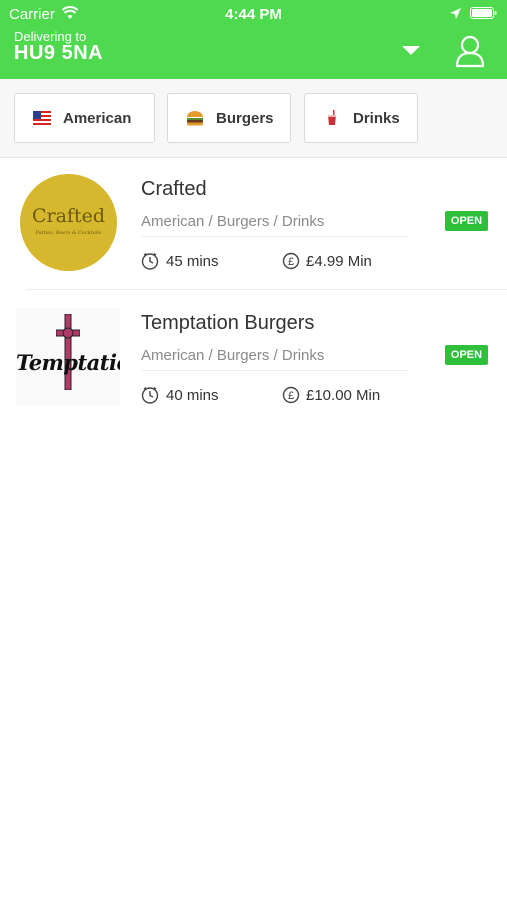 The height and width of the screenshot is (900, 507). Describe the element at coordinates (192, 395) in the screenshot. I see `delivery-time: 40 mins` at that location.